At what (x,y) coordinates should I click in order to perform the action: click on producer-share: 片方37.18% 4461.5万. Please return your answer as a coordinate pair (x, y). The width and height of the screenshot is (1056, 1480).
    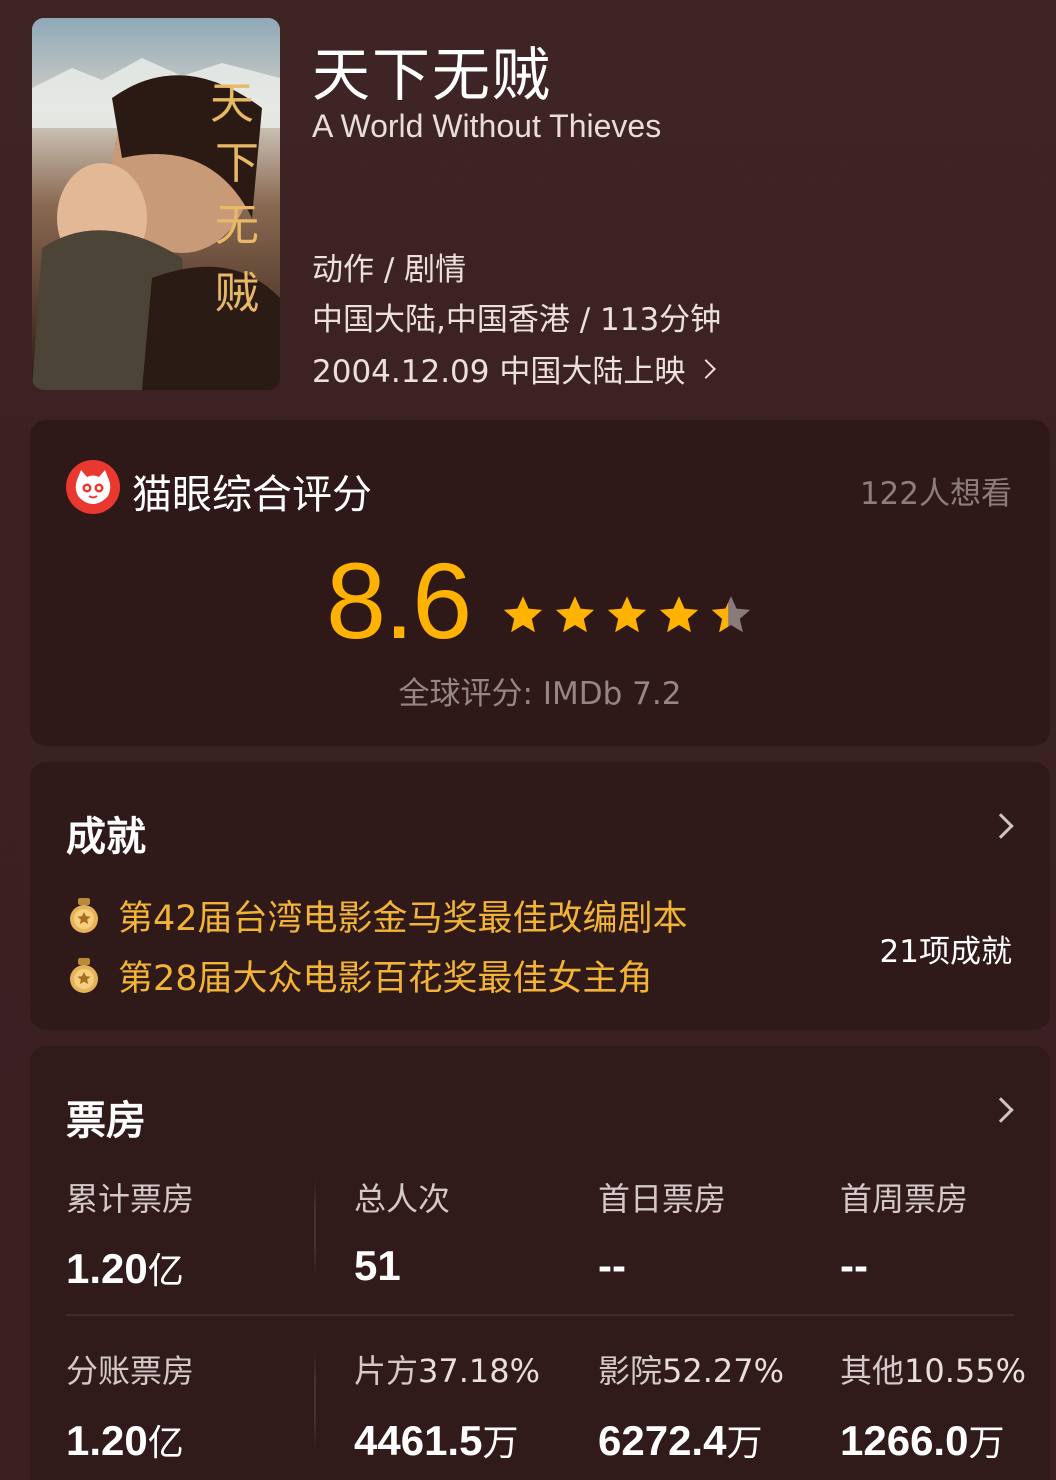
    Looking at the image, I should click on (447, 1406).